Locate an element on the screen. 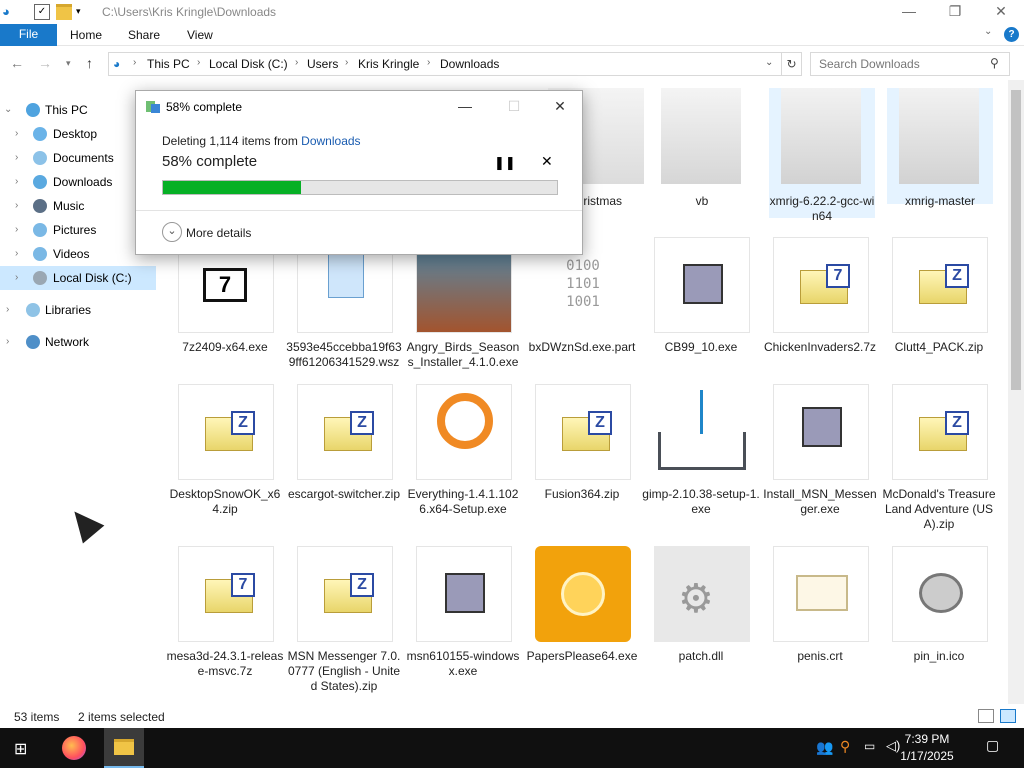 This screenshot has width=1024, height=768. breadcrumb-users: Users is located at coordinates (322, 64).